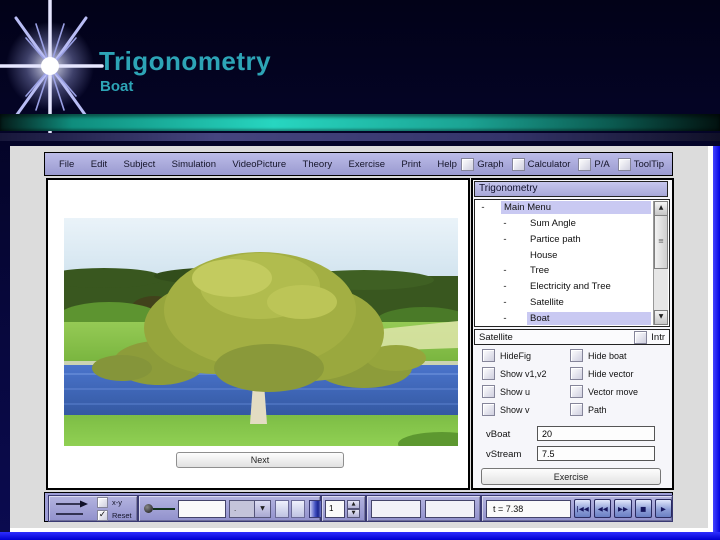  Describe the element at coordinates (496, 337) in the screenshot. I see `section-title: Satellite` at that location.